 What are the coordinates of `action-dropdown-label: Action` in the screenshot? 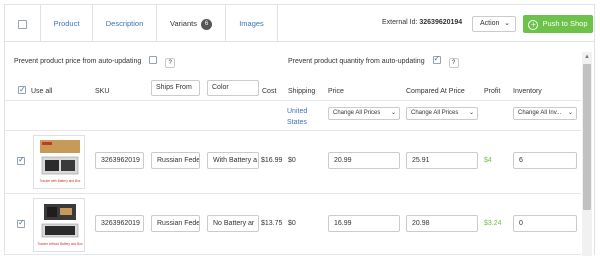 It's located at (490, 23).